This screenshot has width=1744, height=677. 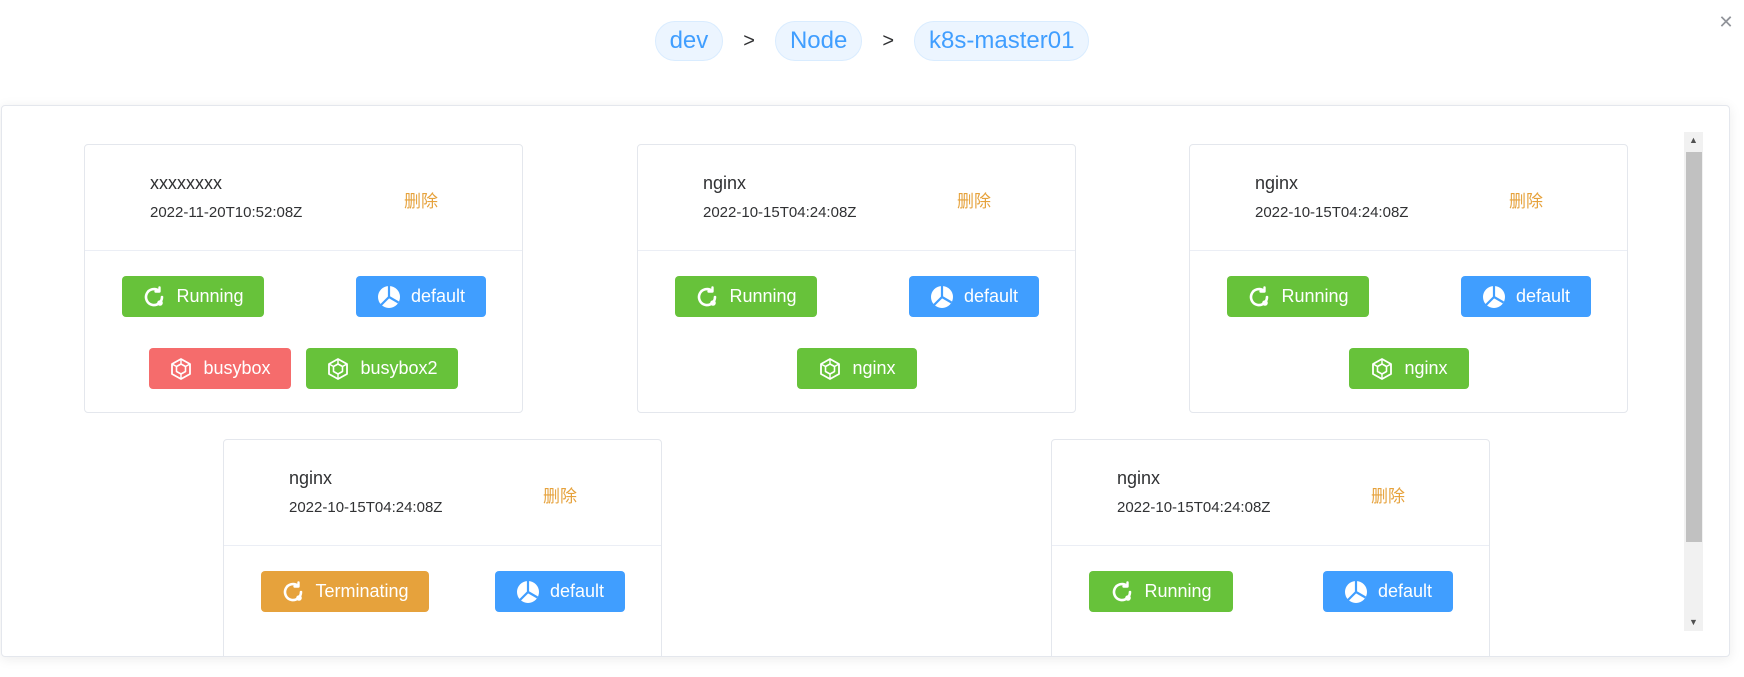 I want to click on breadcrumb: dev > Node > k8s-master01, so click(x=872, y=41).